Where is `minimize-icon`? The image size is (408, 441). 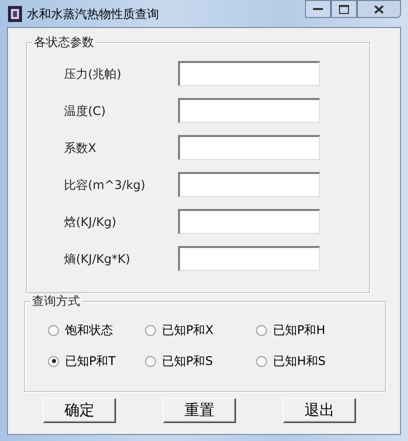 minimize-icon is located at coordinates (318, 9).